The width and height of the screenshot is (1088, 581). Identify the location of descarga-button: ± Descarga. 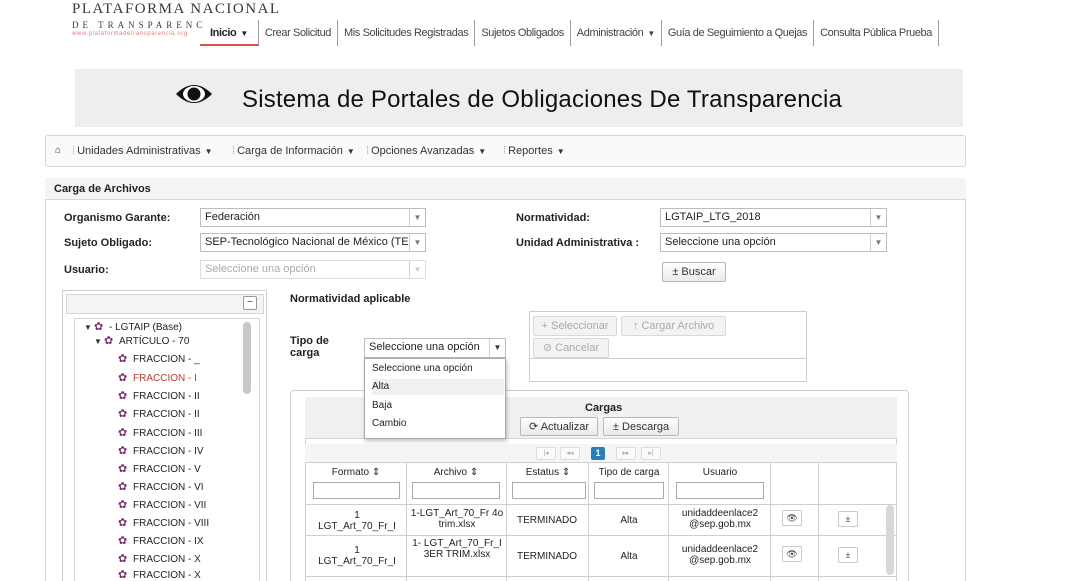
(641, 426).